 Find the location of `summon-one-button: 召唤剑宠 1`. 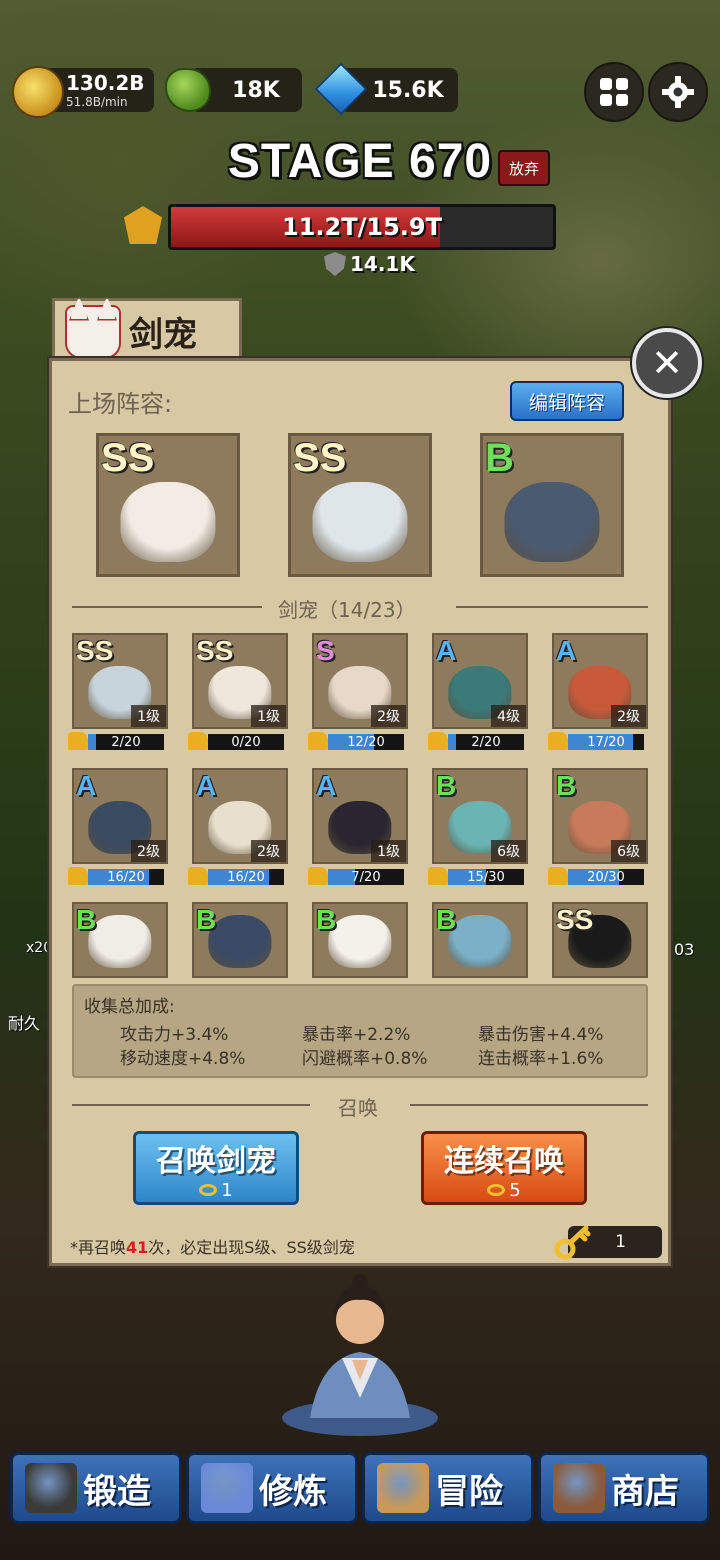

summon-one-button: 召唤剑宠 1 is located at coordinates (216, 1168).